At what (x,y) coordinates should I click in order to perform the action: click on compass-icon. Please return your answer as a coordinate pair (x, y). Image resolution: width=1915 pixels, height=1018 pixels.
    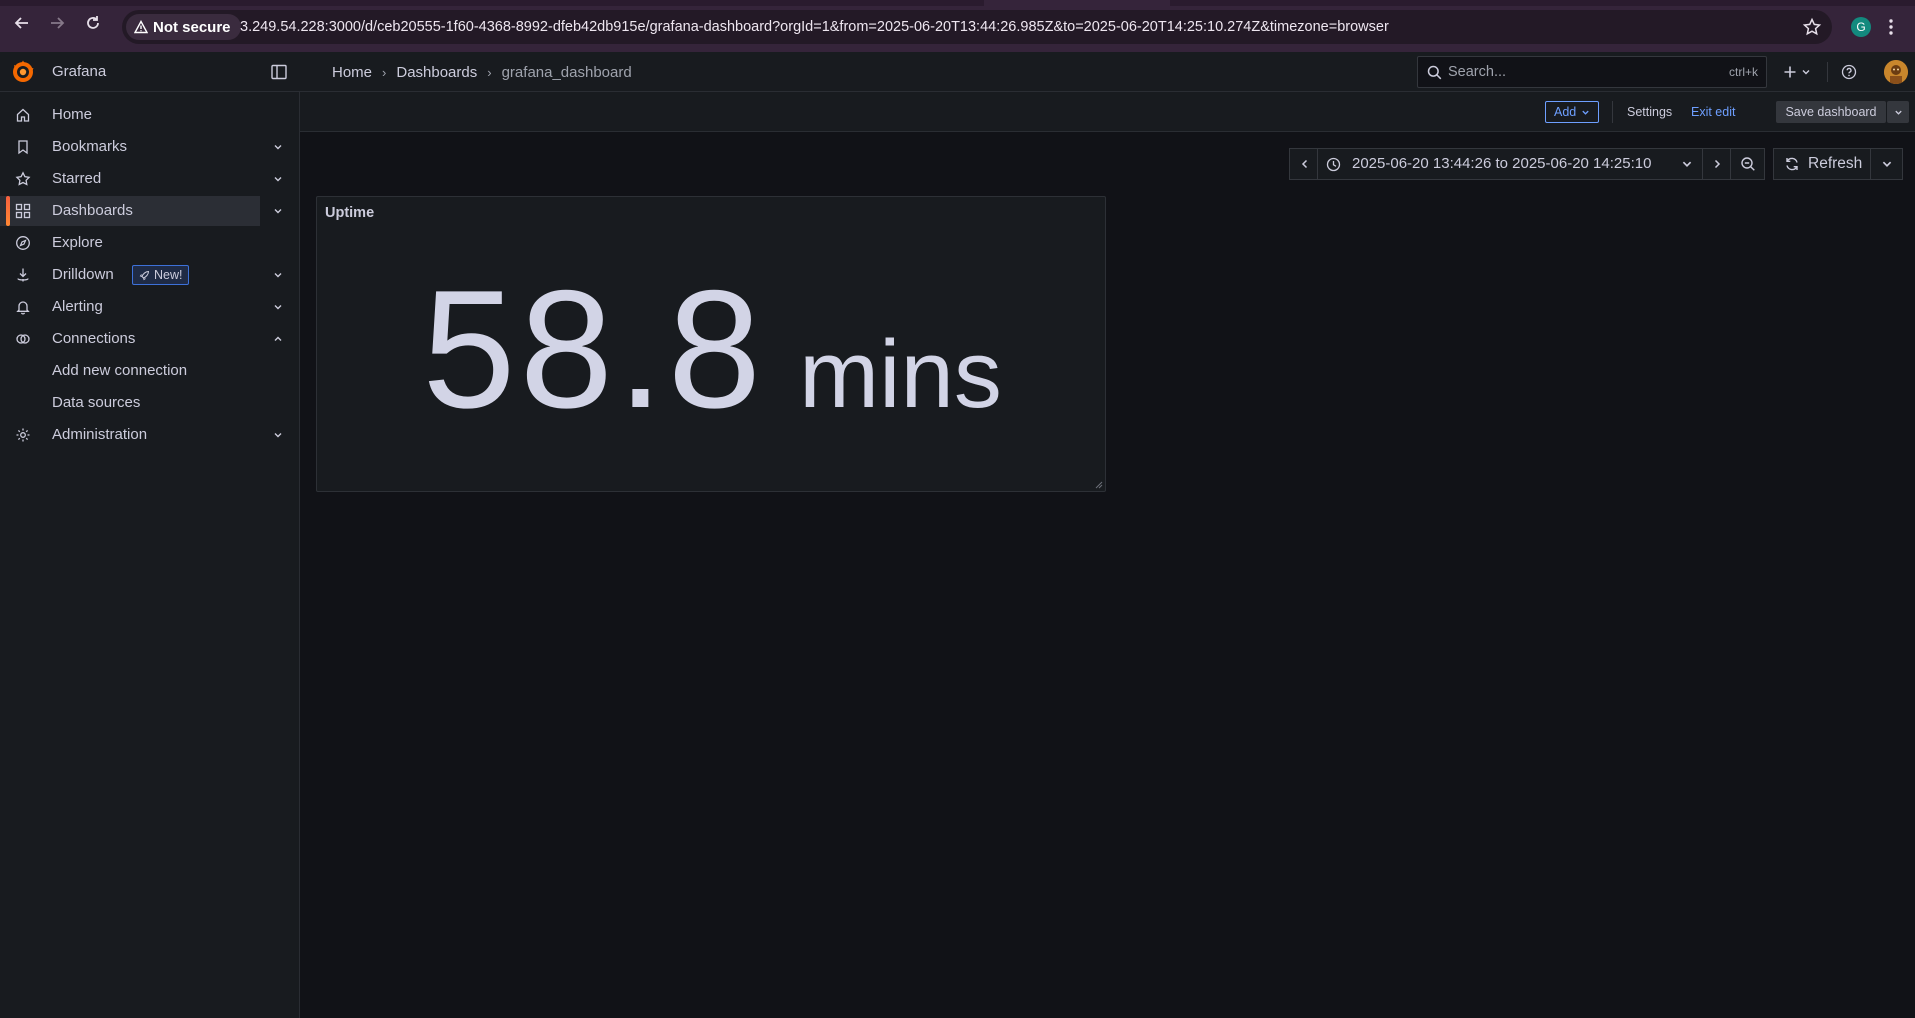
    Looking at the image, I should click on (23, 243).